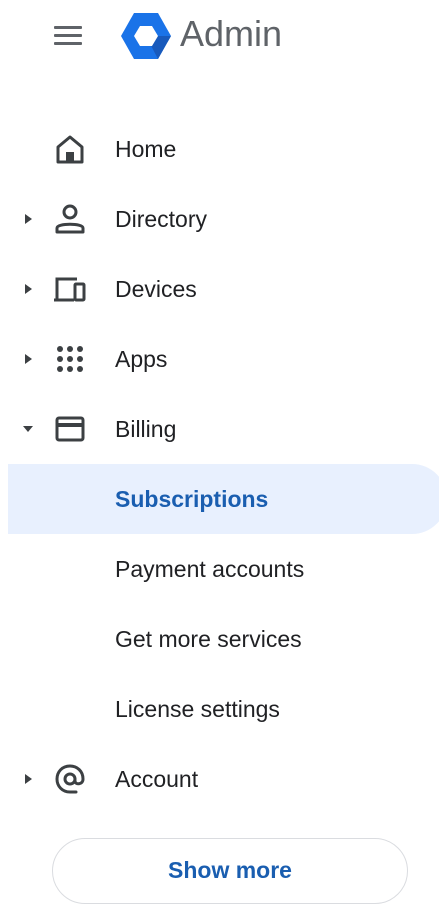  Describe the element at coordinates (192, 499) in the screenshot. I see `sidebar-item-label: Subscriptions` at that location.